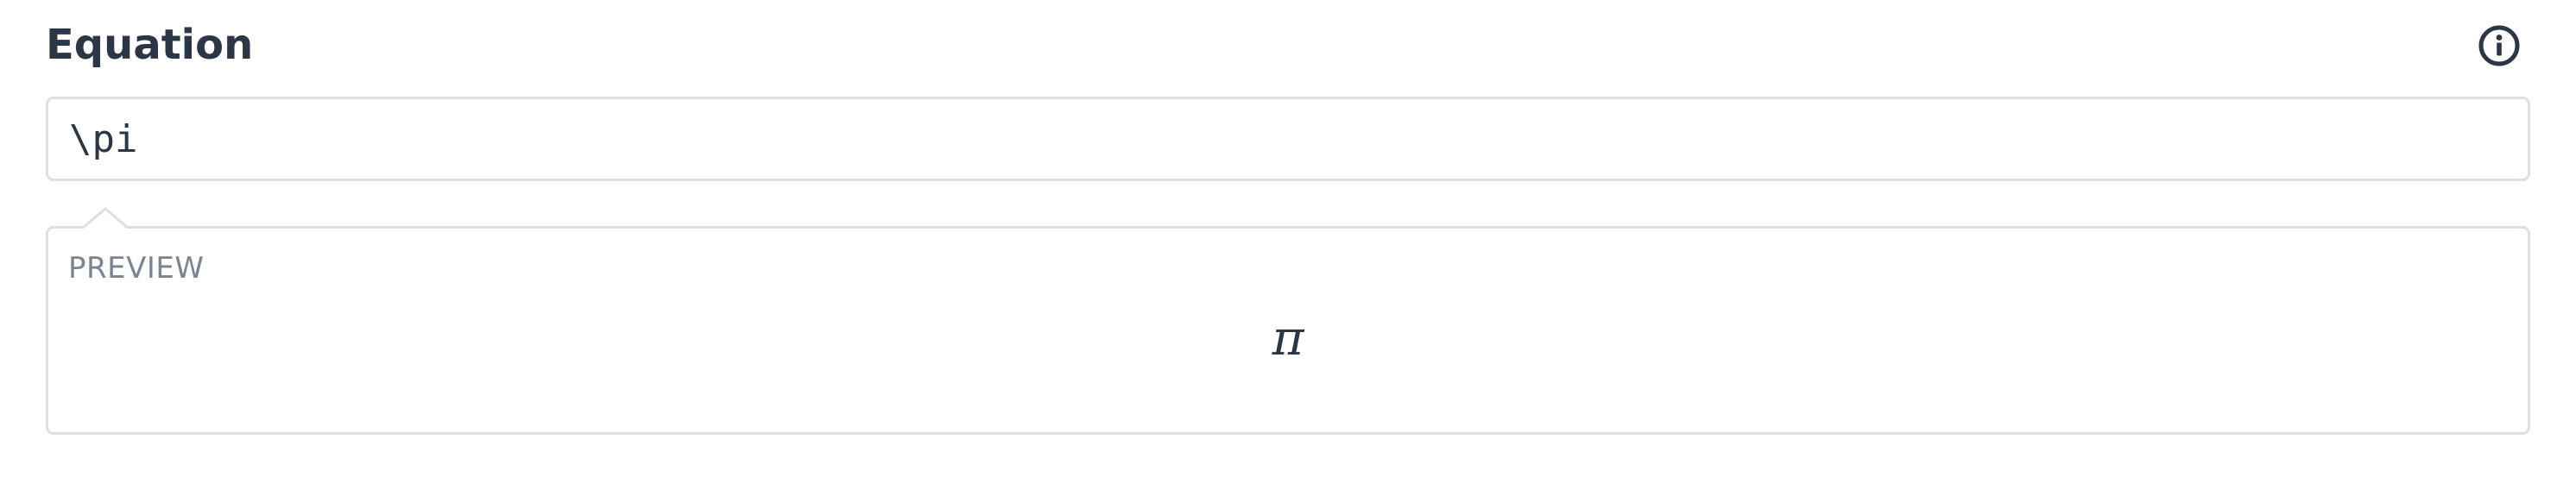 This screenshot has width=2576, height=502. I want to click on info-icon, so click(2499, 46).